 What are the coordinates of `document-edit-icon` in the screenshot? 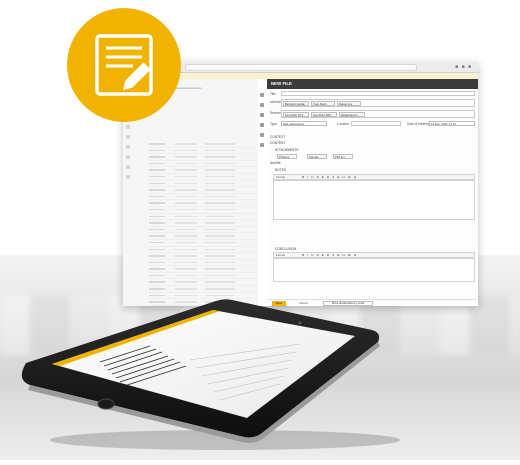 It's located at (124, 65).